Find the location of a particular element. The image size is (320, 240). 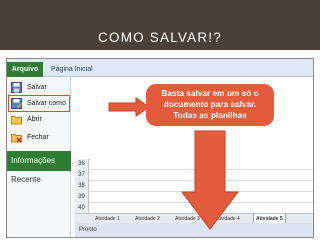

row-number: 38 is located at coordinates (82, 186).